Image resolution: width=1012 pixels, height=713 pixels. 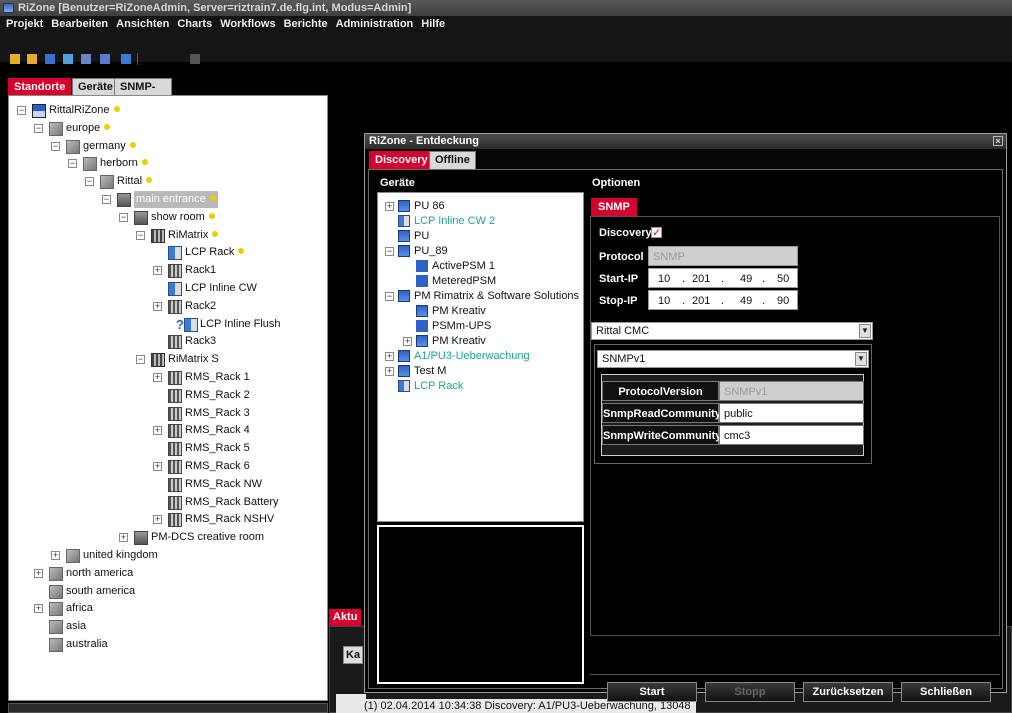 What do you see at coordinates (664, 301) in the screenshot?
I see `ip-octet: 10` at bounding box center [664, 301].